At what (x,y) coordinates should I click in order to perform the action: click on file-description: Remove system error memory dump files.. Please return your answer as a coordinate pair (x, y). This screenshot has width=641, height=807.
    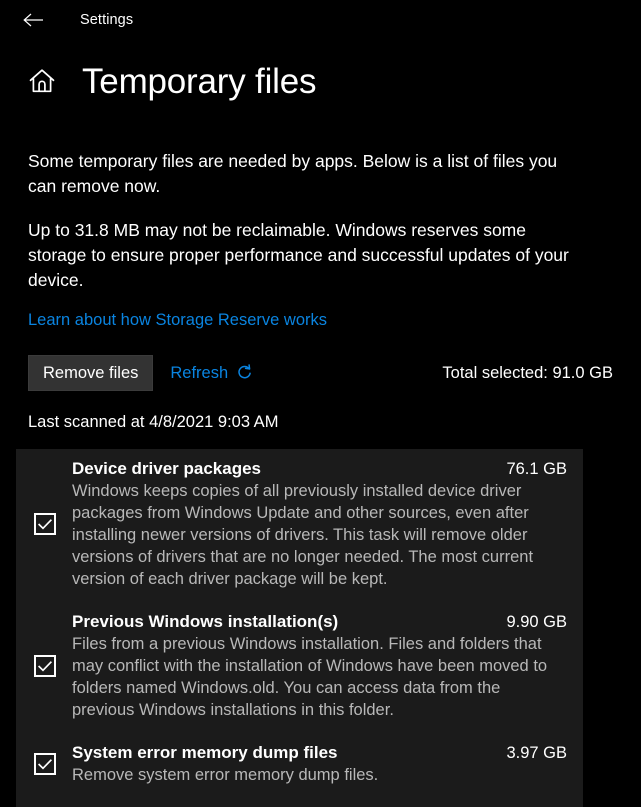
    Looking at the image, I should click on (225, 774).